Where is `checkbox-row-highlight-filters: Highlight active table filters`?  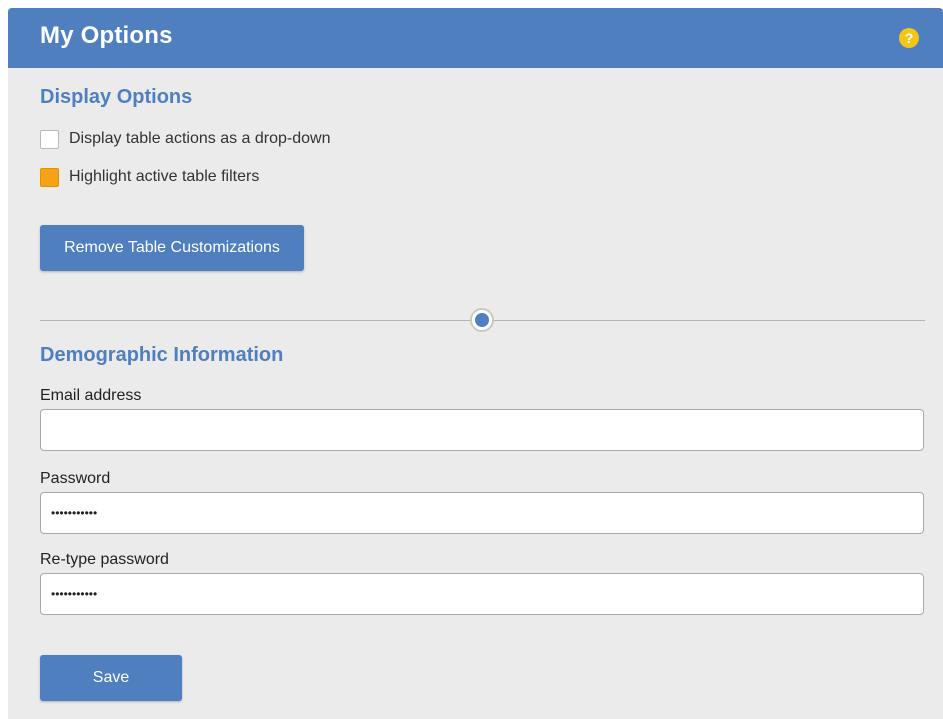
checkbox-row-highlight-filters: Highlight active table filters is located at coordinates (149, 177).